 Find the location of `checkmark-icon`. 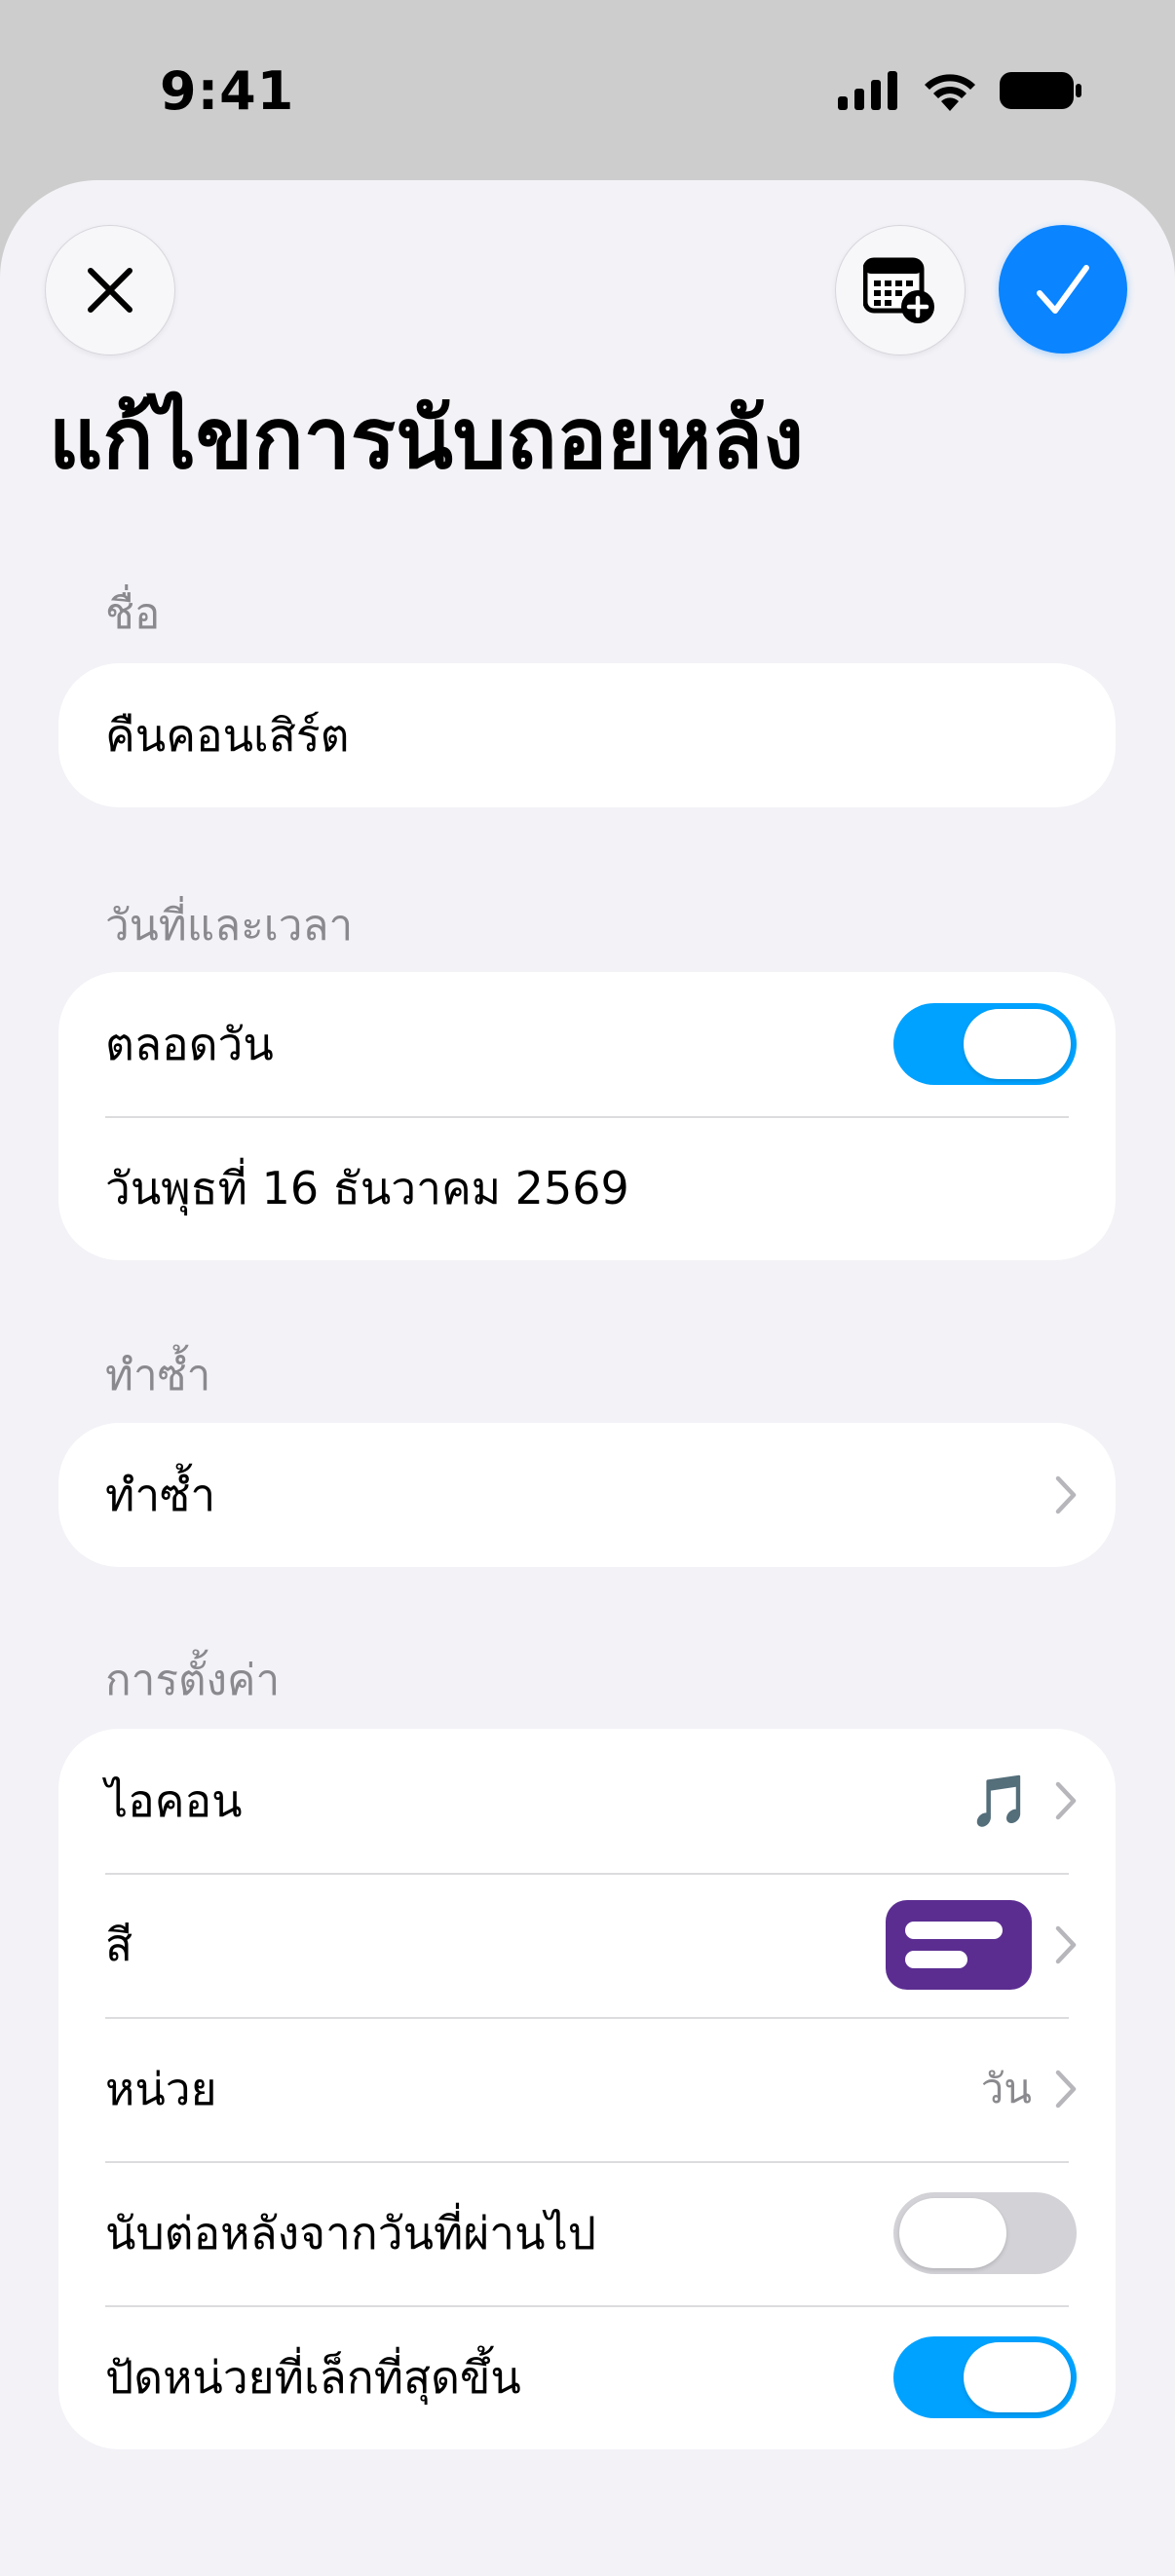

checkmark-icon is located at coordinates (1063, 289).